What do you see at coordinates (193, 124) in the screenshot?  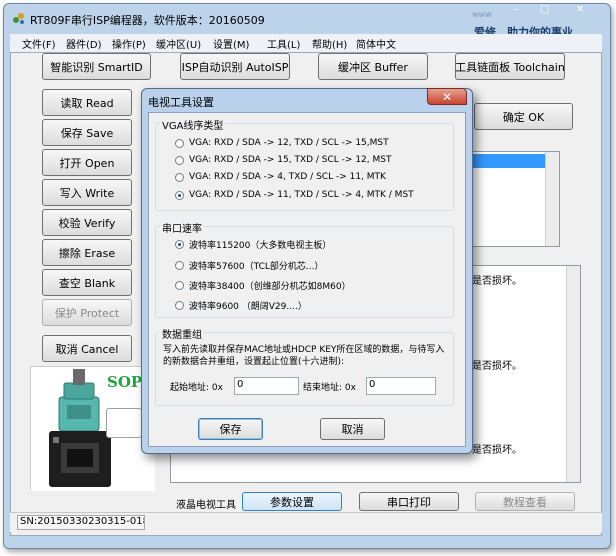 I see `vga-group-title: VGA线序类型` at bounding box center [193, 124].